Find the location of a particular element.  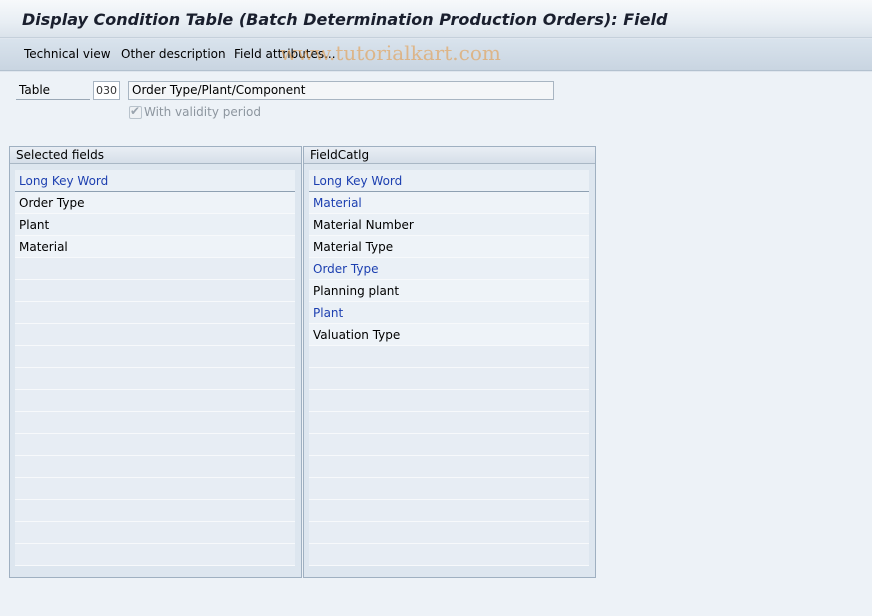

list-item: Material Number is located at coordinates (449, 225).